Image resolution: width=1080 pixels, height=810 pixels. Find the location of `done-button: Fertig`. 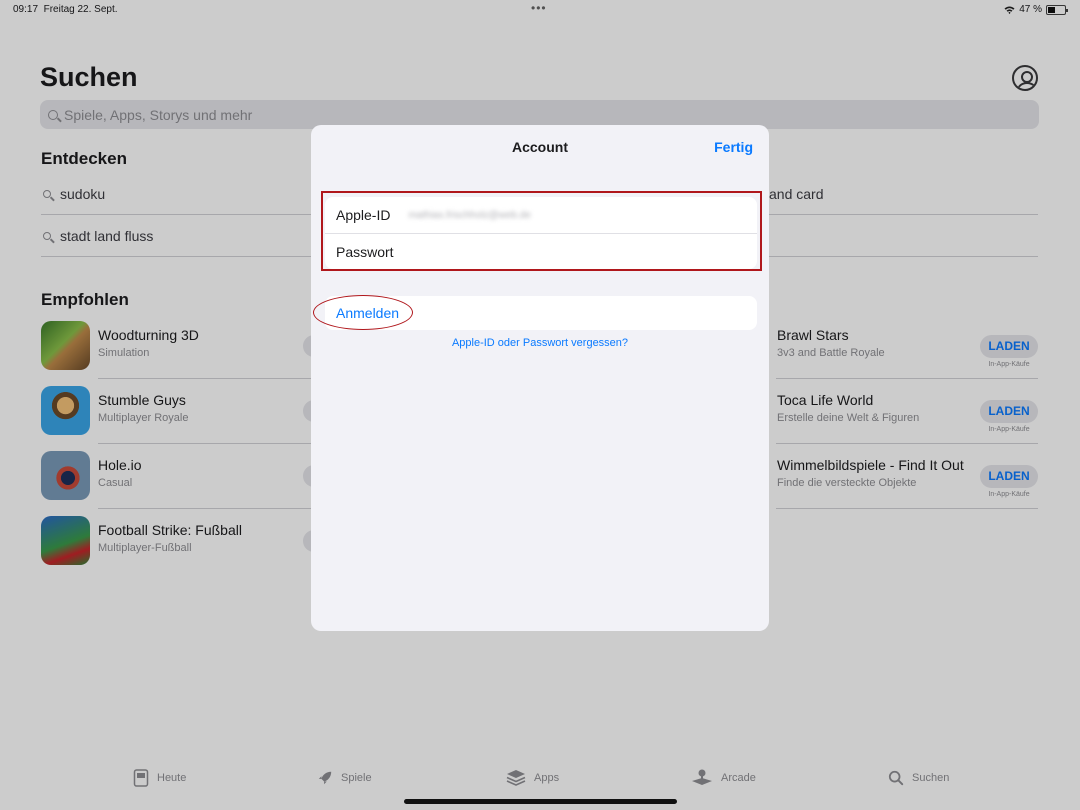

done-button: Fertig is located at coordinates (733, 147).